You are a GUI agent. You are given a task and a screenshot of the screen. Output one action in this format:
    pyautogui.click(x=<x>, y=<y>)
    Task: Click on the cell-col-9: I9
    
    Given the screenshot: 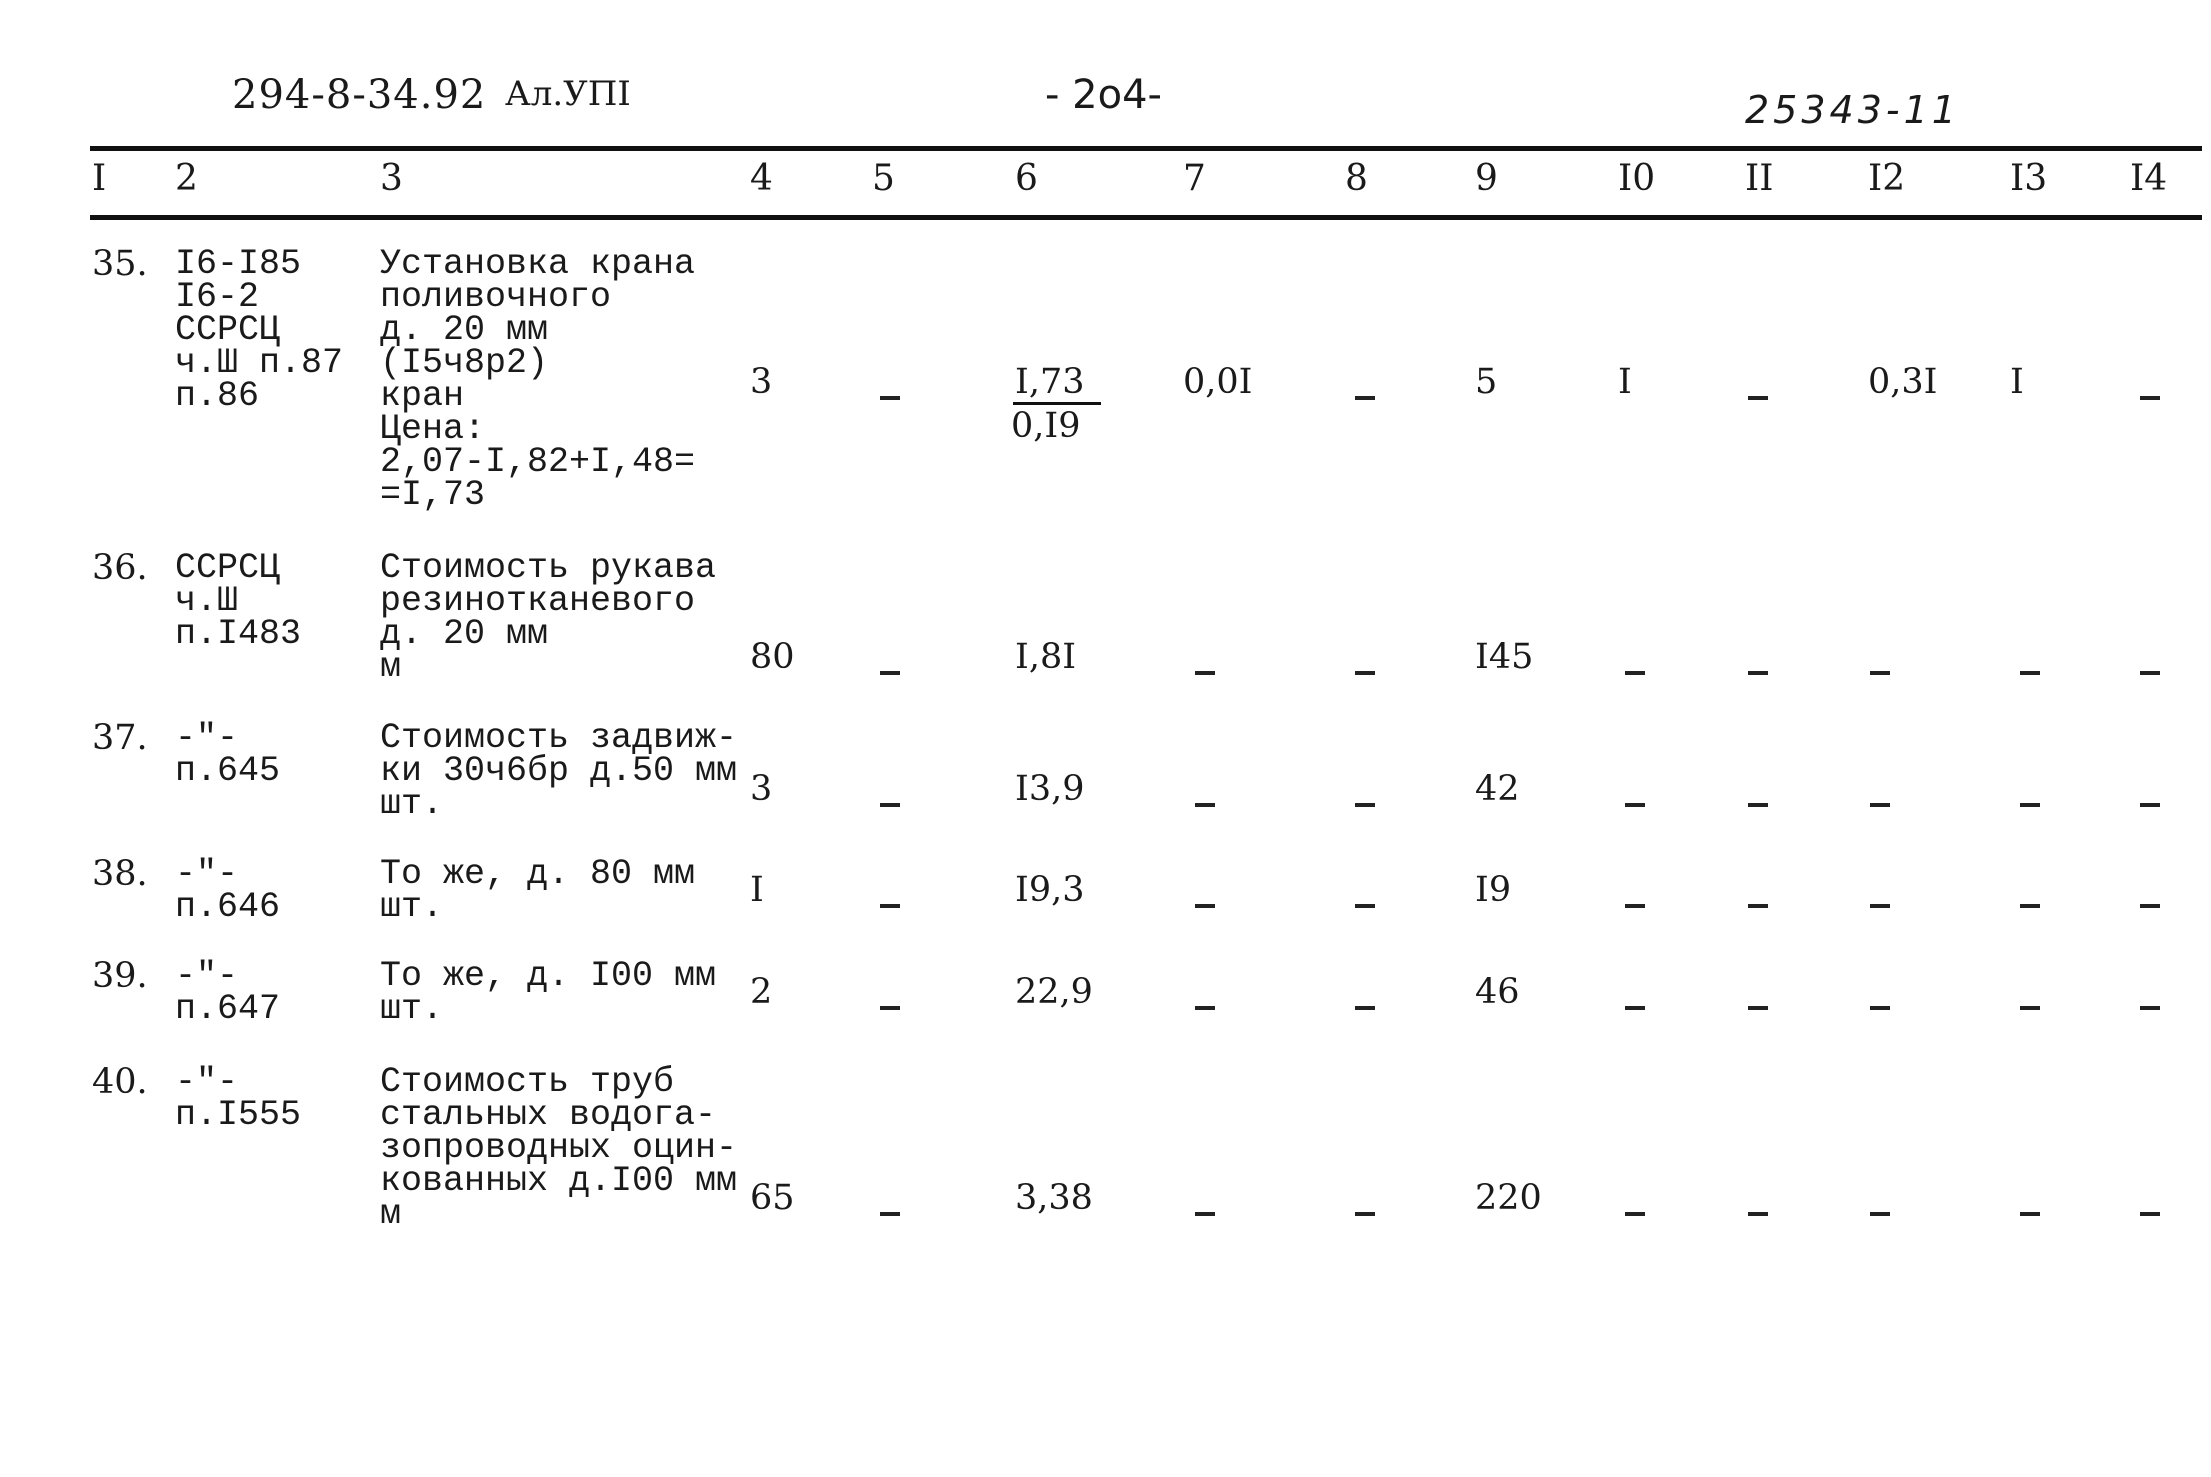 What is the action you would take?
    pyautogui.click(x=1493, y=890)
    